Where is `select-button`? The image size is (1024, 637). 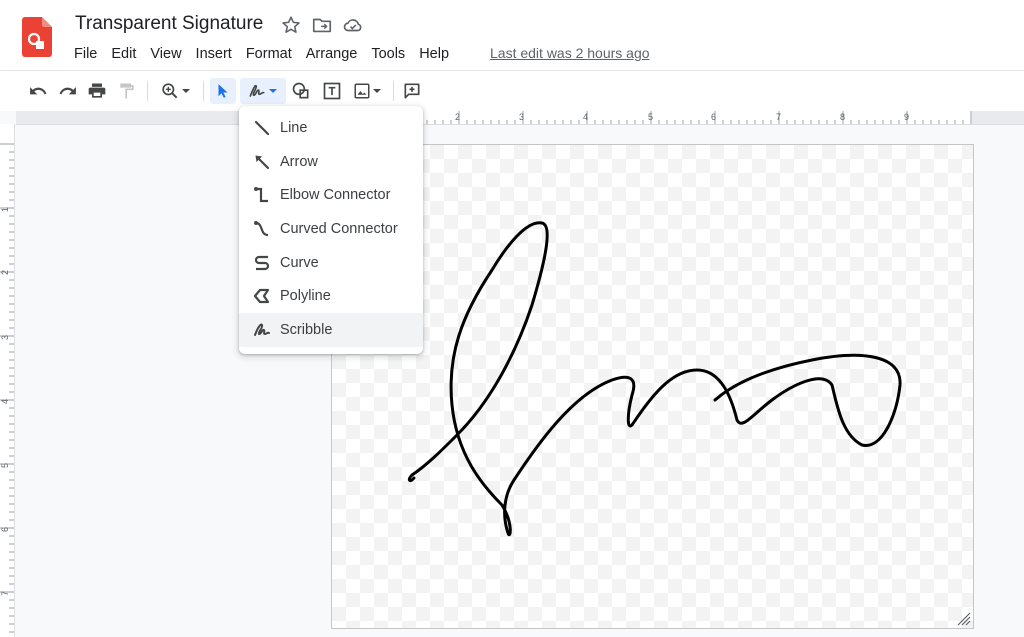 select-button is located at coordinates (223, 91).